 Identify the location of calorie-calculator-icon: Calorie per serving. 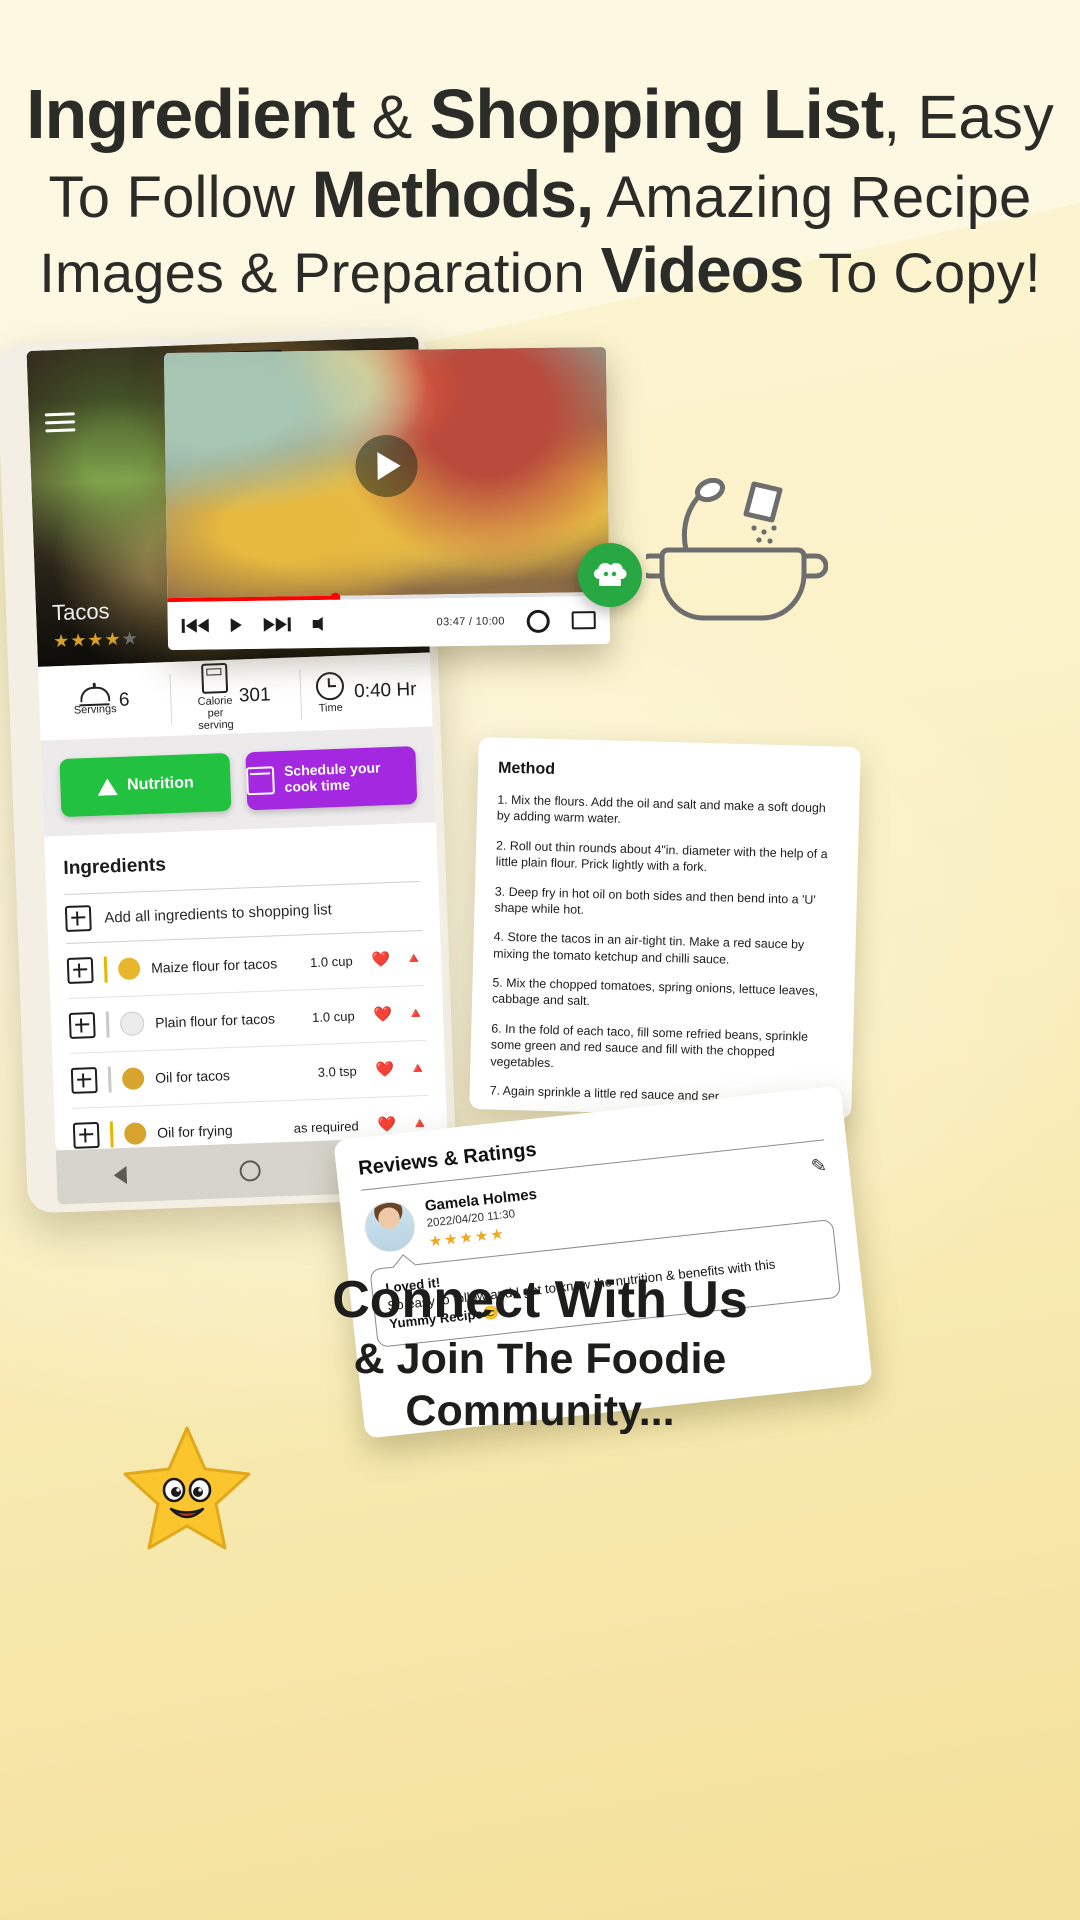
(215, 697).